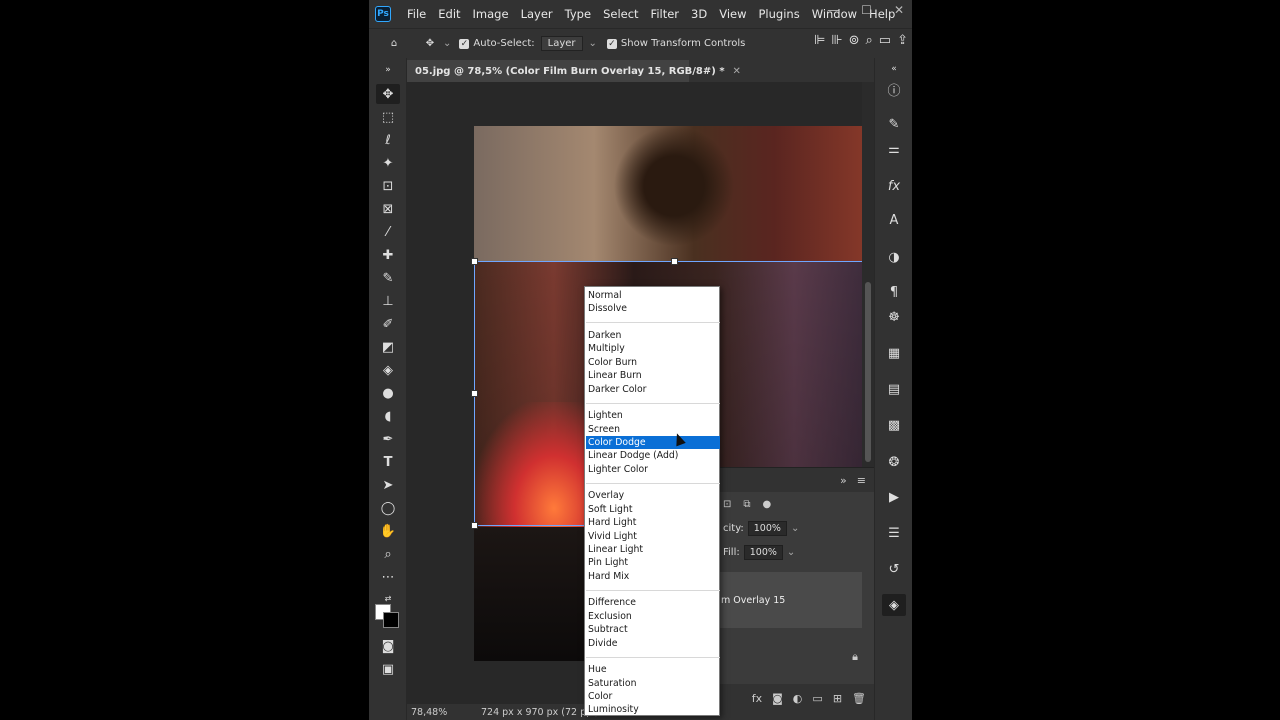 This screenshot has height=720, width=1280. Describe the element at coordinates (837, 698) in the screenshot. I see `new-layer-icon: ⊞` at that location.